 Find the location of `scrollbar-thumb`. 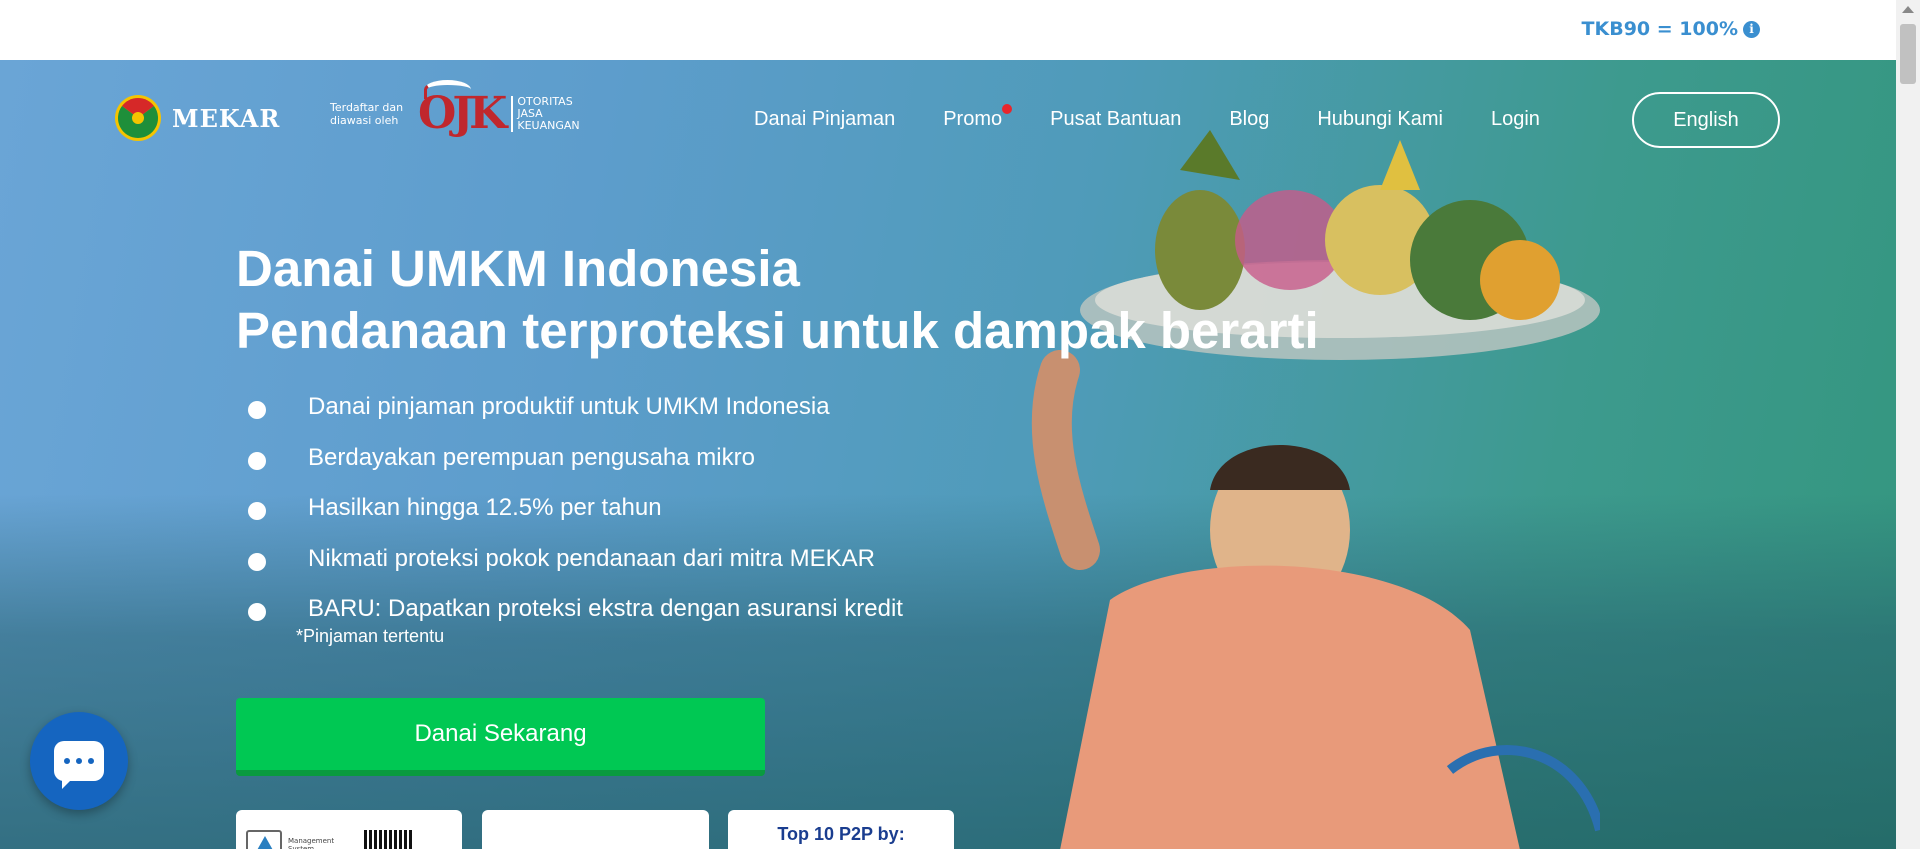

scrollbar-thumb is located at coordinates (1908, 54).